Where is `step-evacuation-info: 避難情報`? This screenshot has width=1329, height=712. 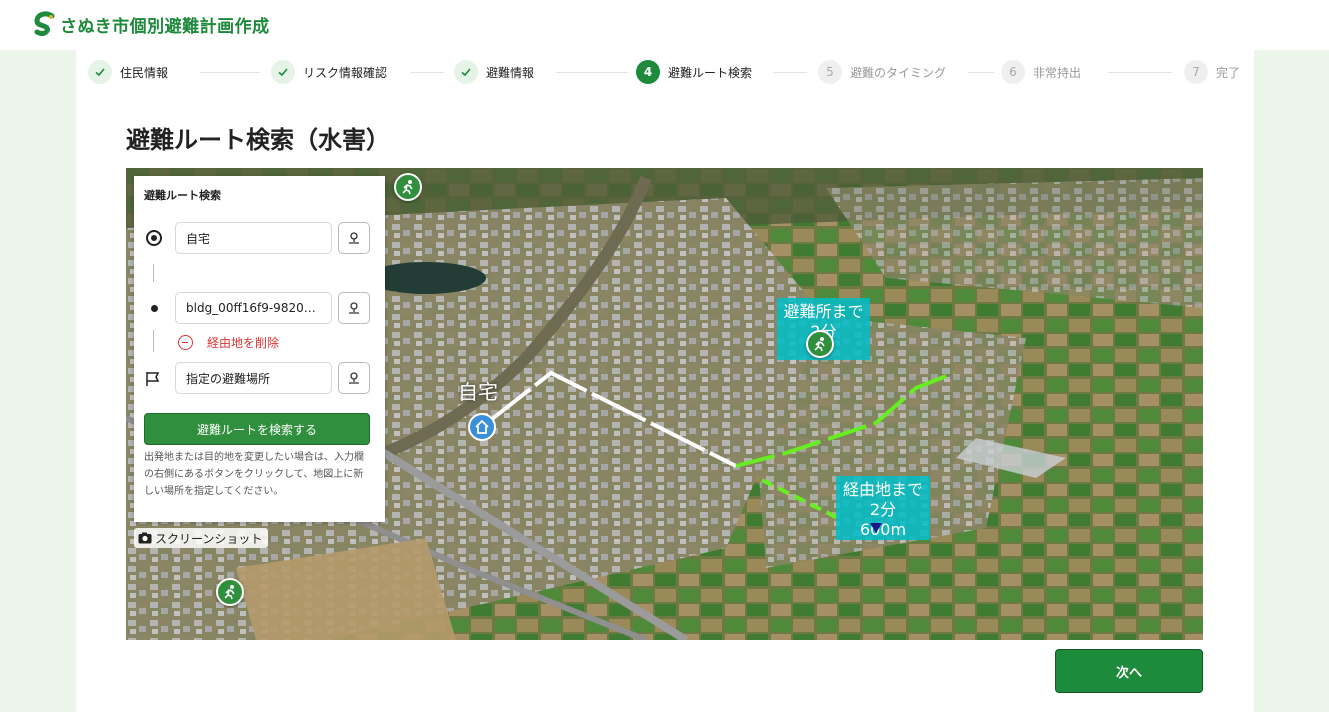 step-evacuation-info: 避難情報 is located at coordinates (494, 72).